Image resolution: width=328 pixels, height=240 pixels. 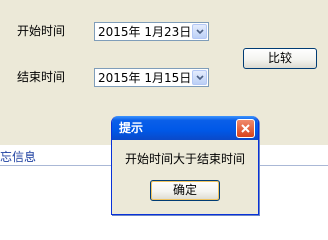 I want to click on close-icon, so click(x=245, y=128).